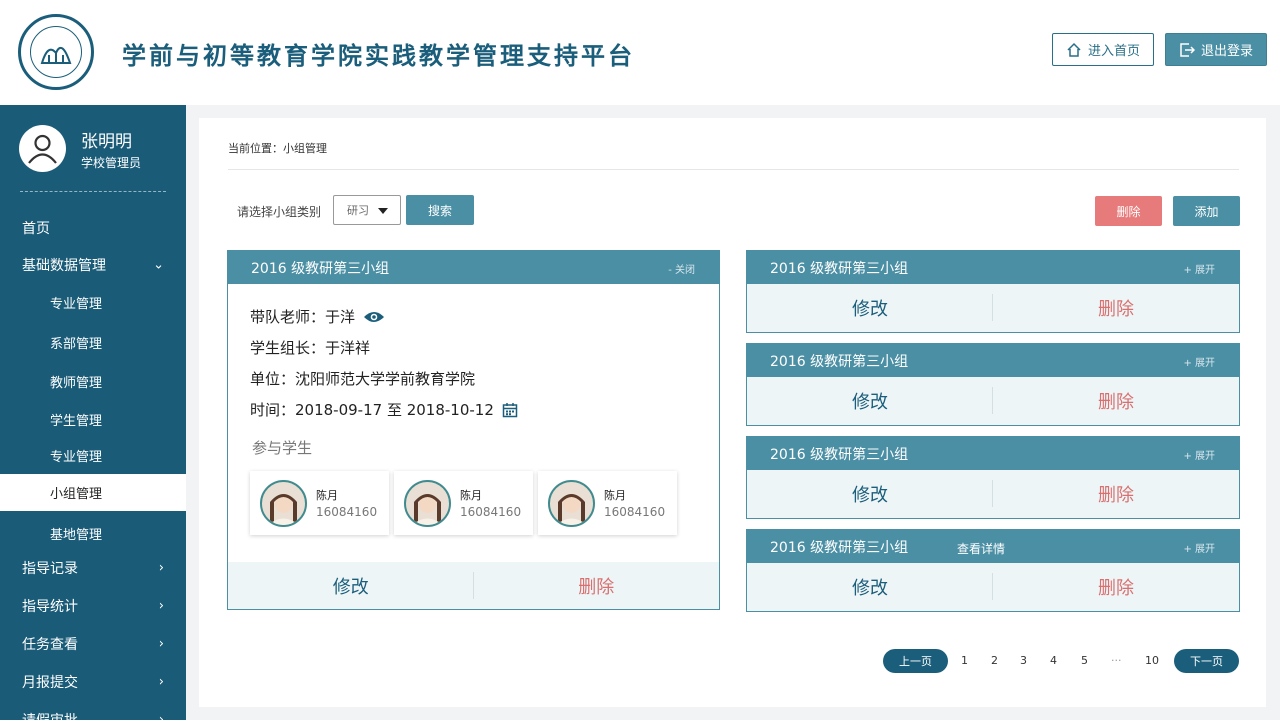  I want to click on sidebar-item-basic-data: 基础数据管理 ⌄, so click(93, 265).